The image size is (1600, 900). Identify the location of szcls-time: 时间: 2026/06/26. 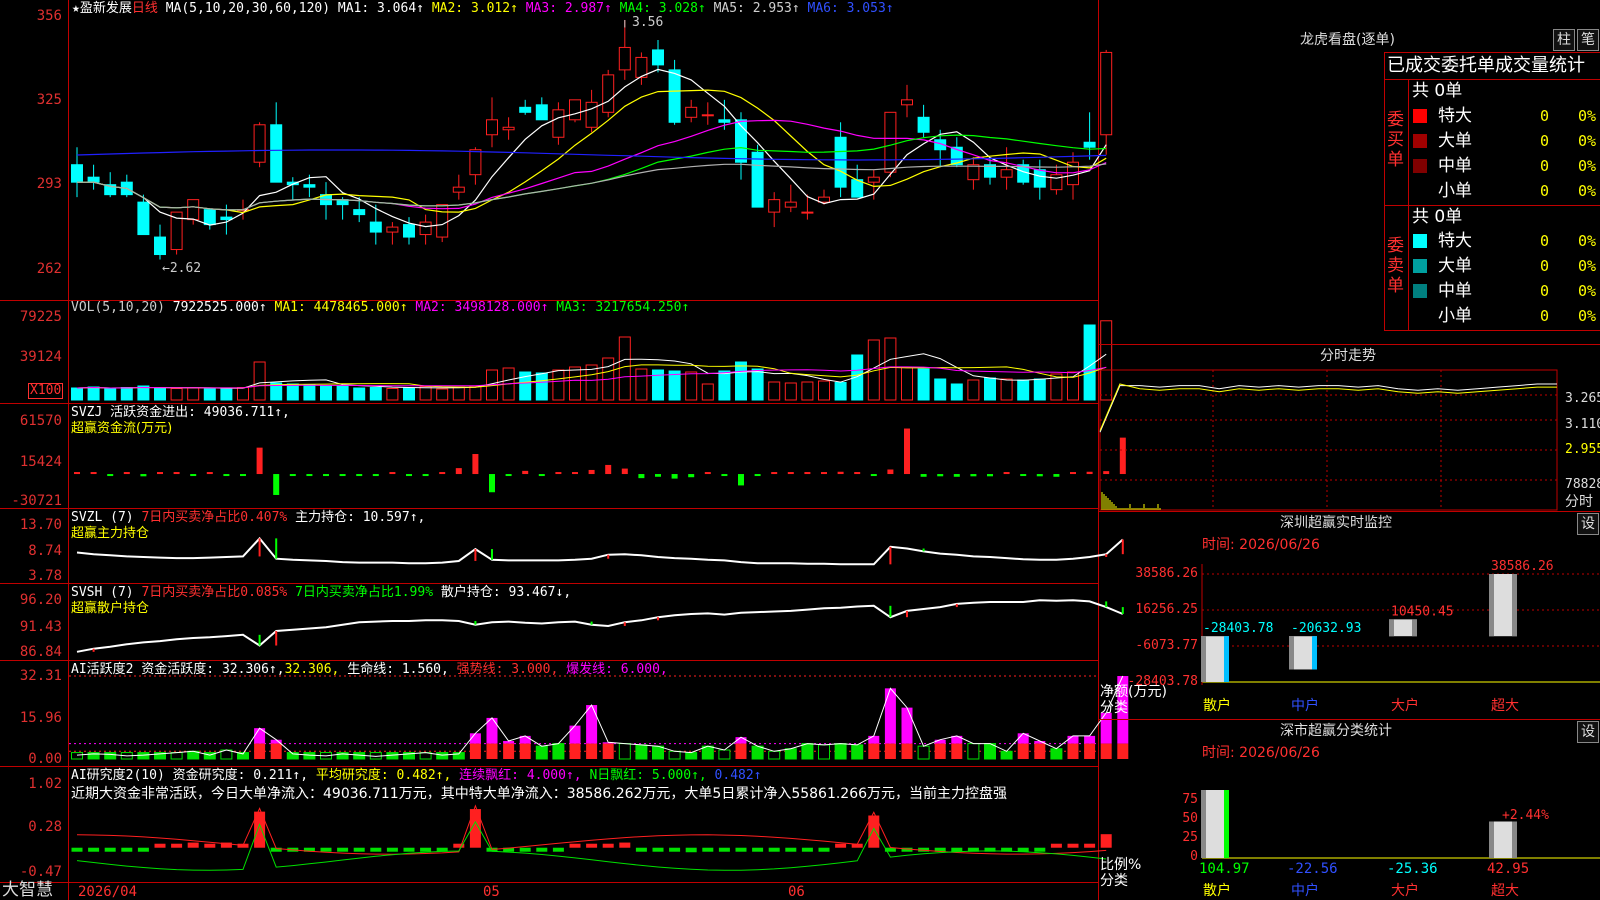
(1261, 753).